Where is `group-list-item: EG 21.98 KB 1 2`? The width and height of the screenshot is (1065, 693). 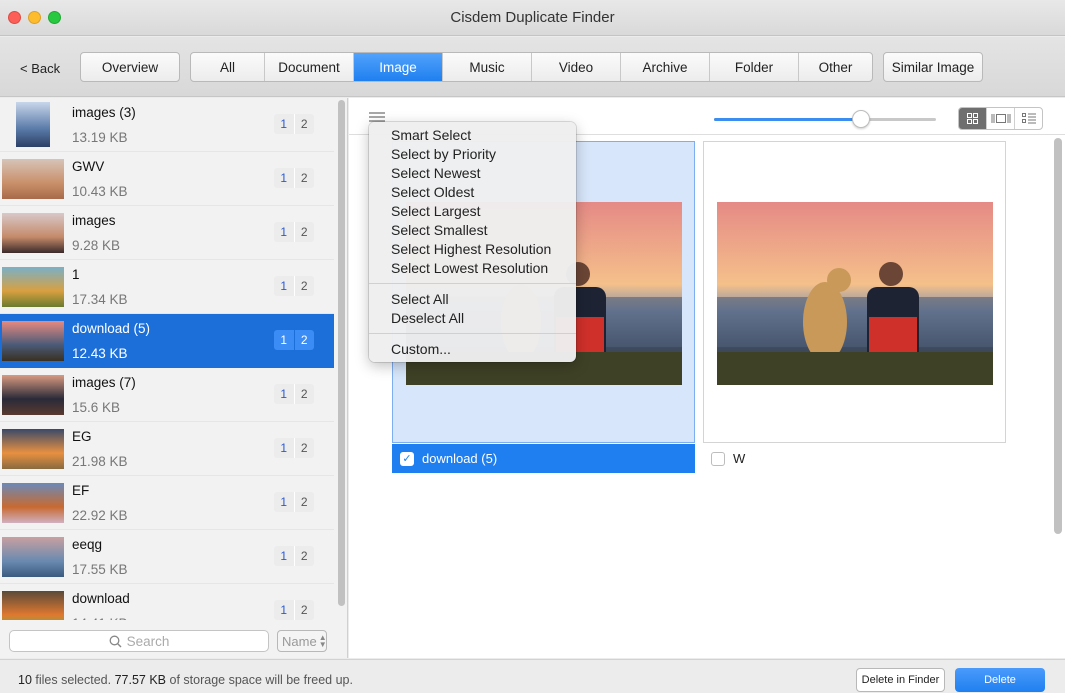
group-list-item: EG 21.98 KB 1 2 is located at coordinates (167, 449).